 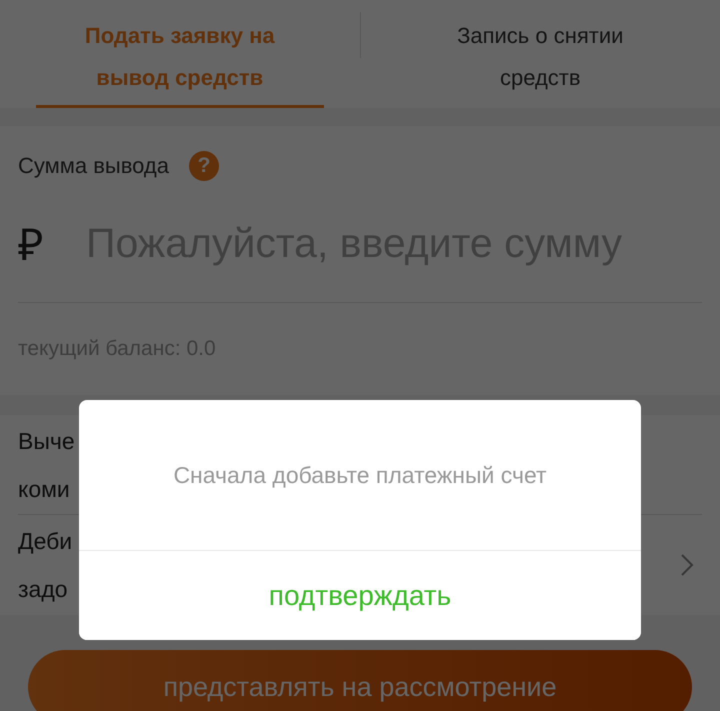 What do you see at coordinates (204, 166) in the screenshot?
I see `help-icon: ?` at bounding box center [204, 166].